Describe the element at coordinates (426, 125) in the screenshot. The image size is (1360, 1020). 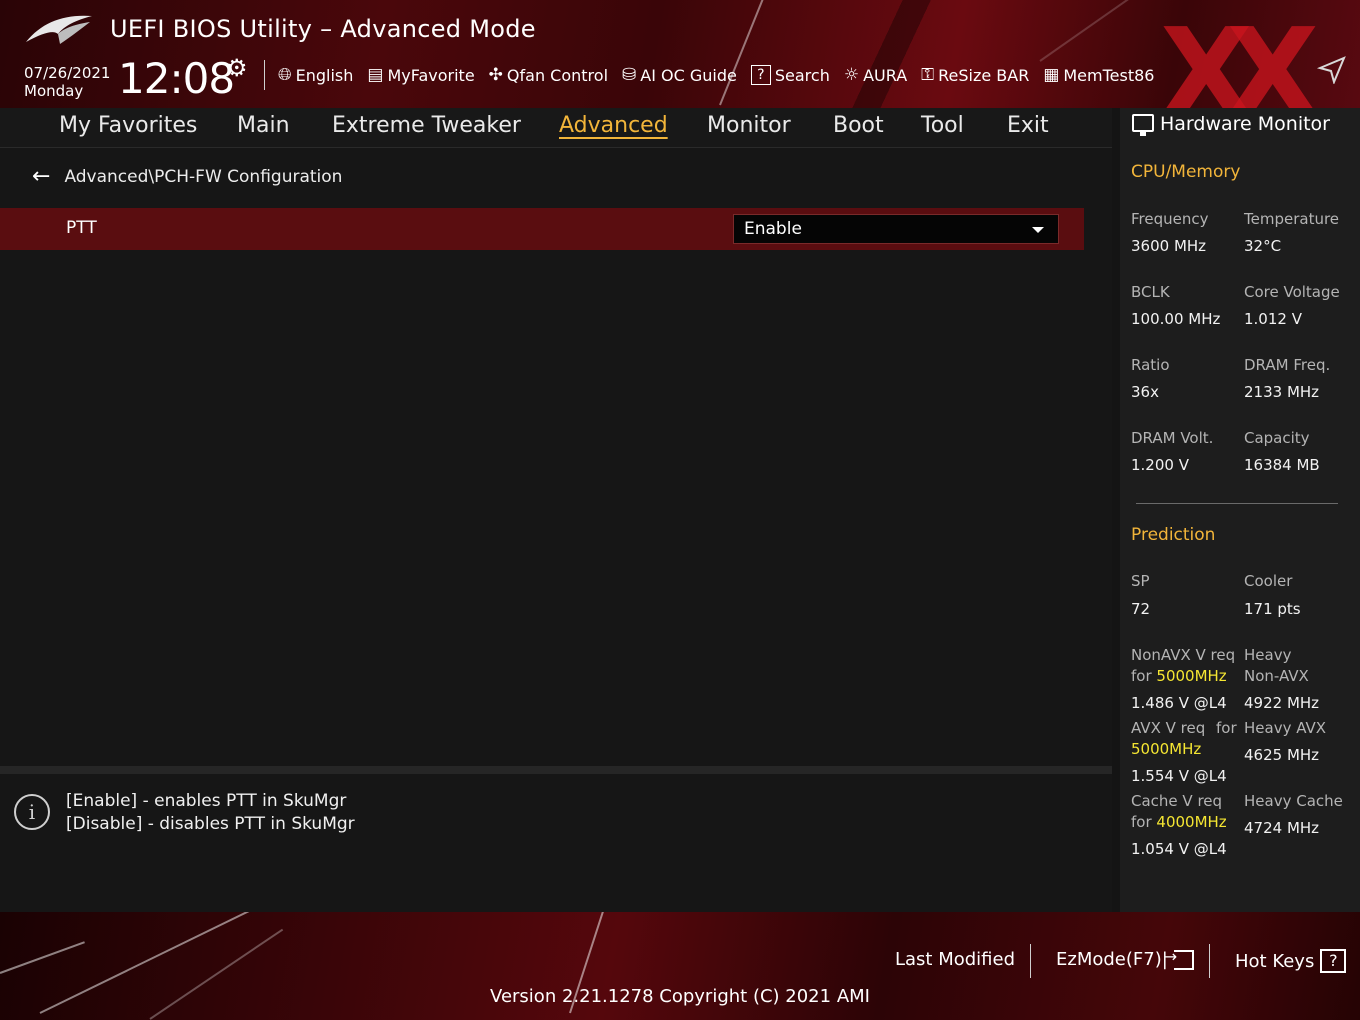
I see `tab-extreme-tweaker: Extreme Tweaker` at that location.